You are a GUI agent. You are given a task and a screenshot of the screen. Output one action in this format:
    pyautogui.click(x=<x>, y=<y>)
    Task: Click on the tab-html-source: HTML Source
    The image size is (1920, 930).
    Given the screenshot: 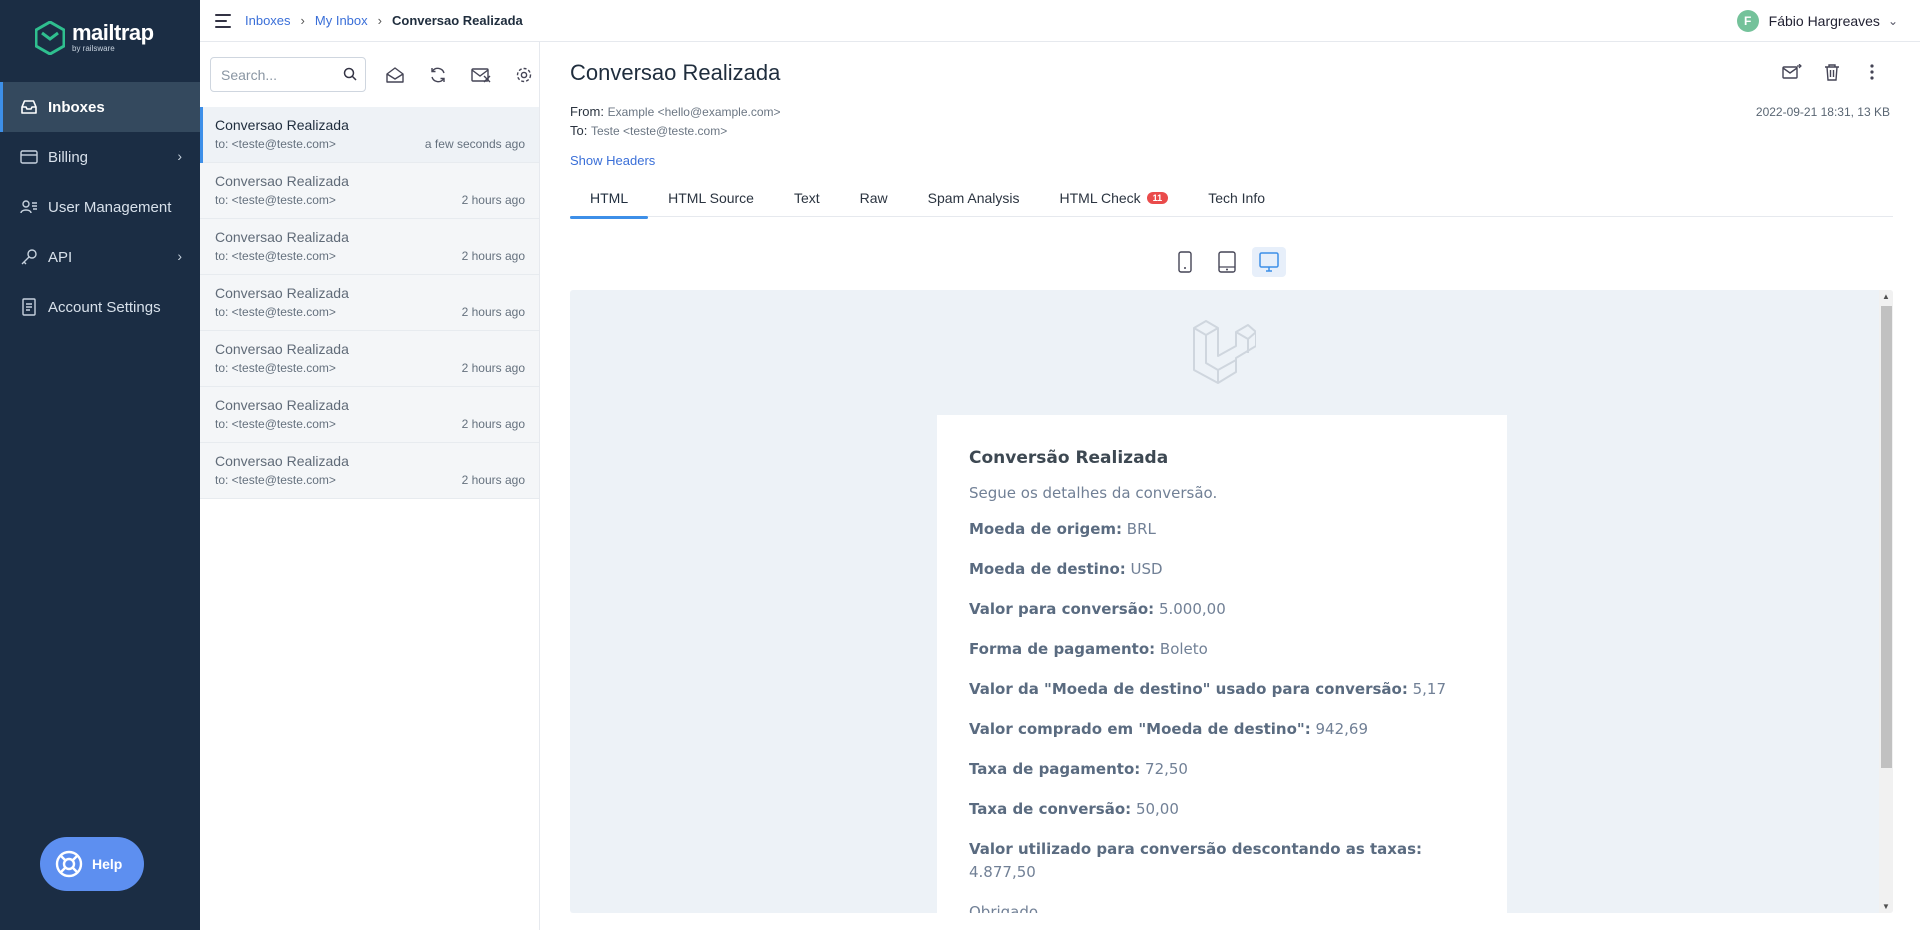 What is the action you would take?
    pyautogui.click(x=711, y=198)
    